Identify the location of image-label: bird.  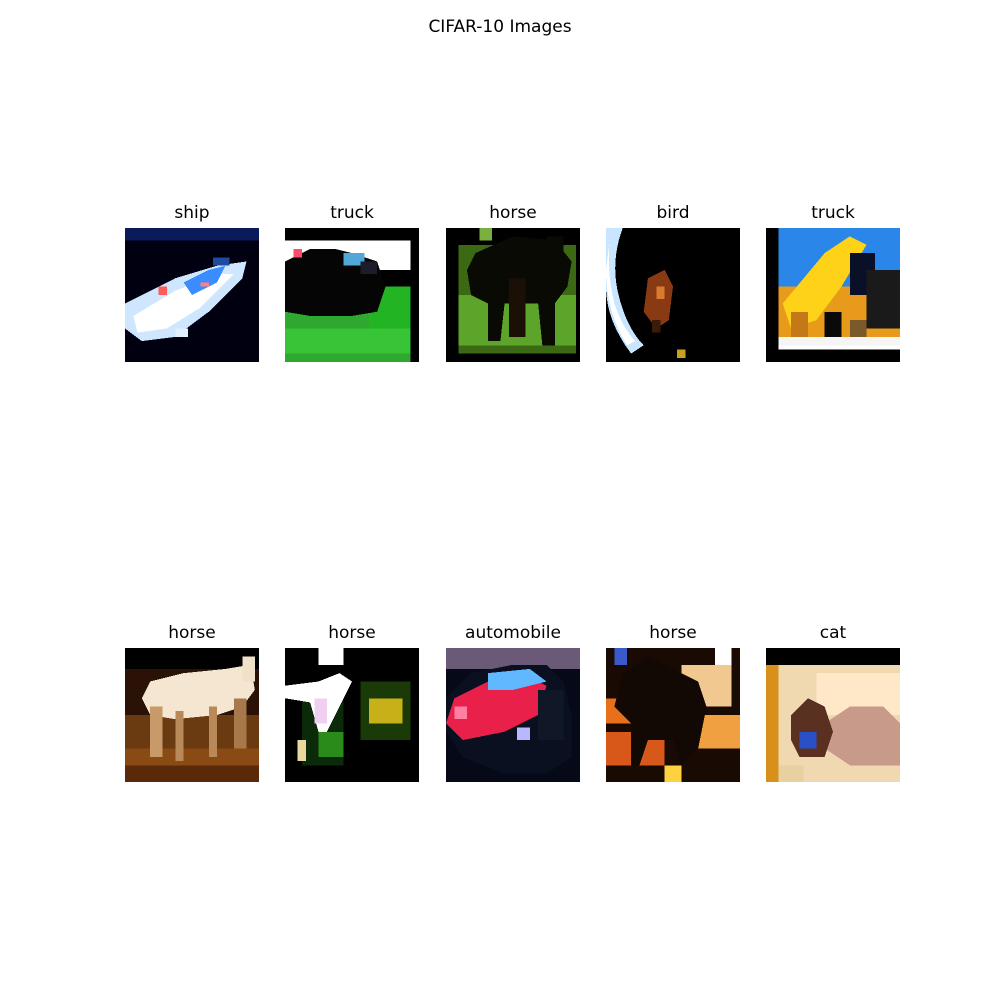
(673, 213).